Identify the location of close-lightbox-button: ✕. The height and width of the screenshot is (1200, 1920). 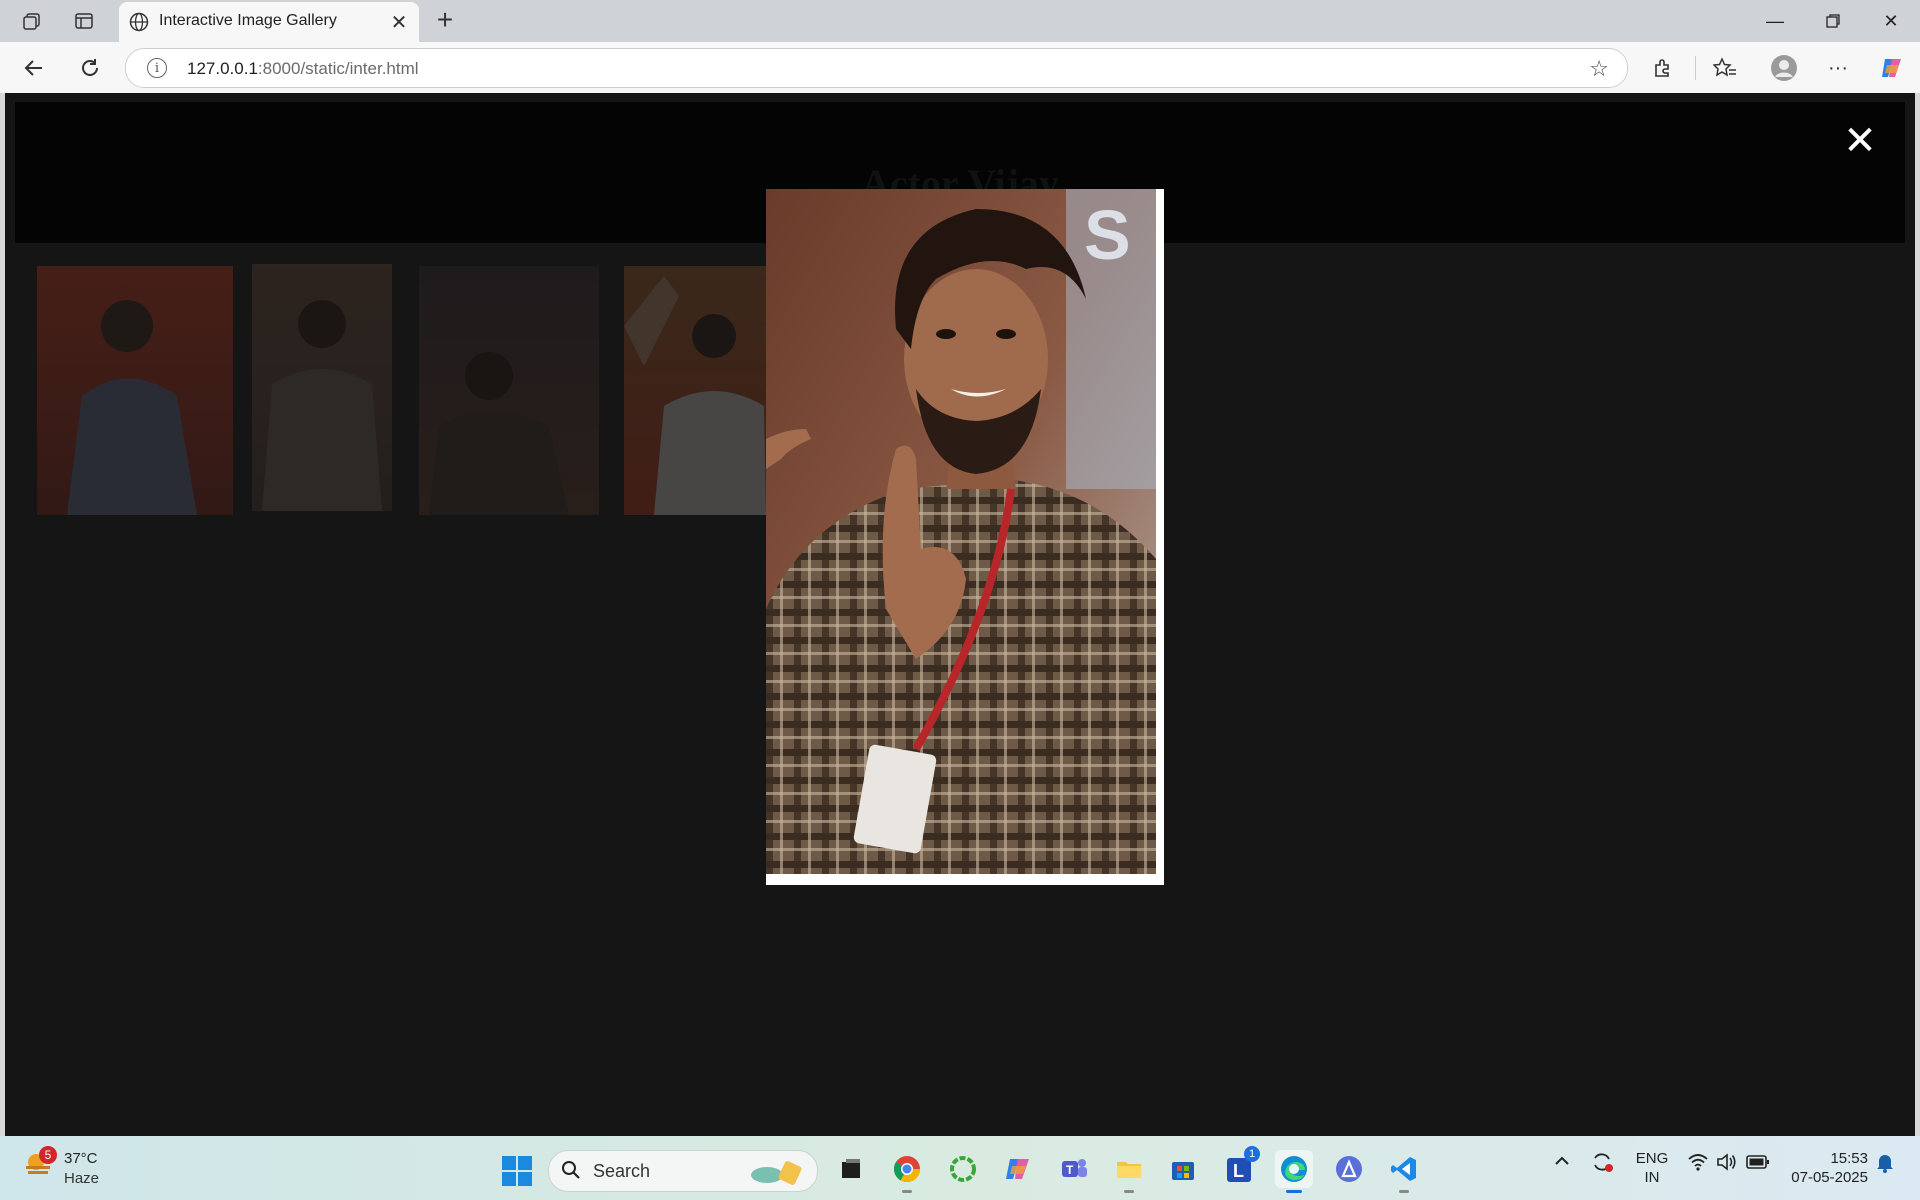
(1860, 141).